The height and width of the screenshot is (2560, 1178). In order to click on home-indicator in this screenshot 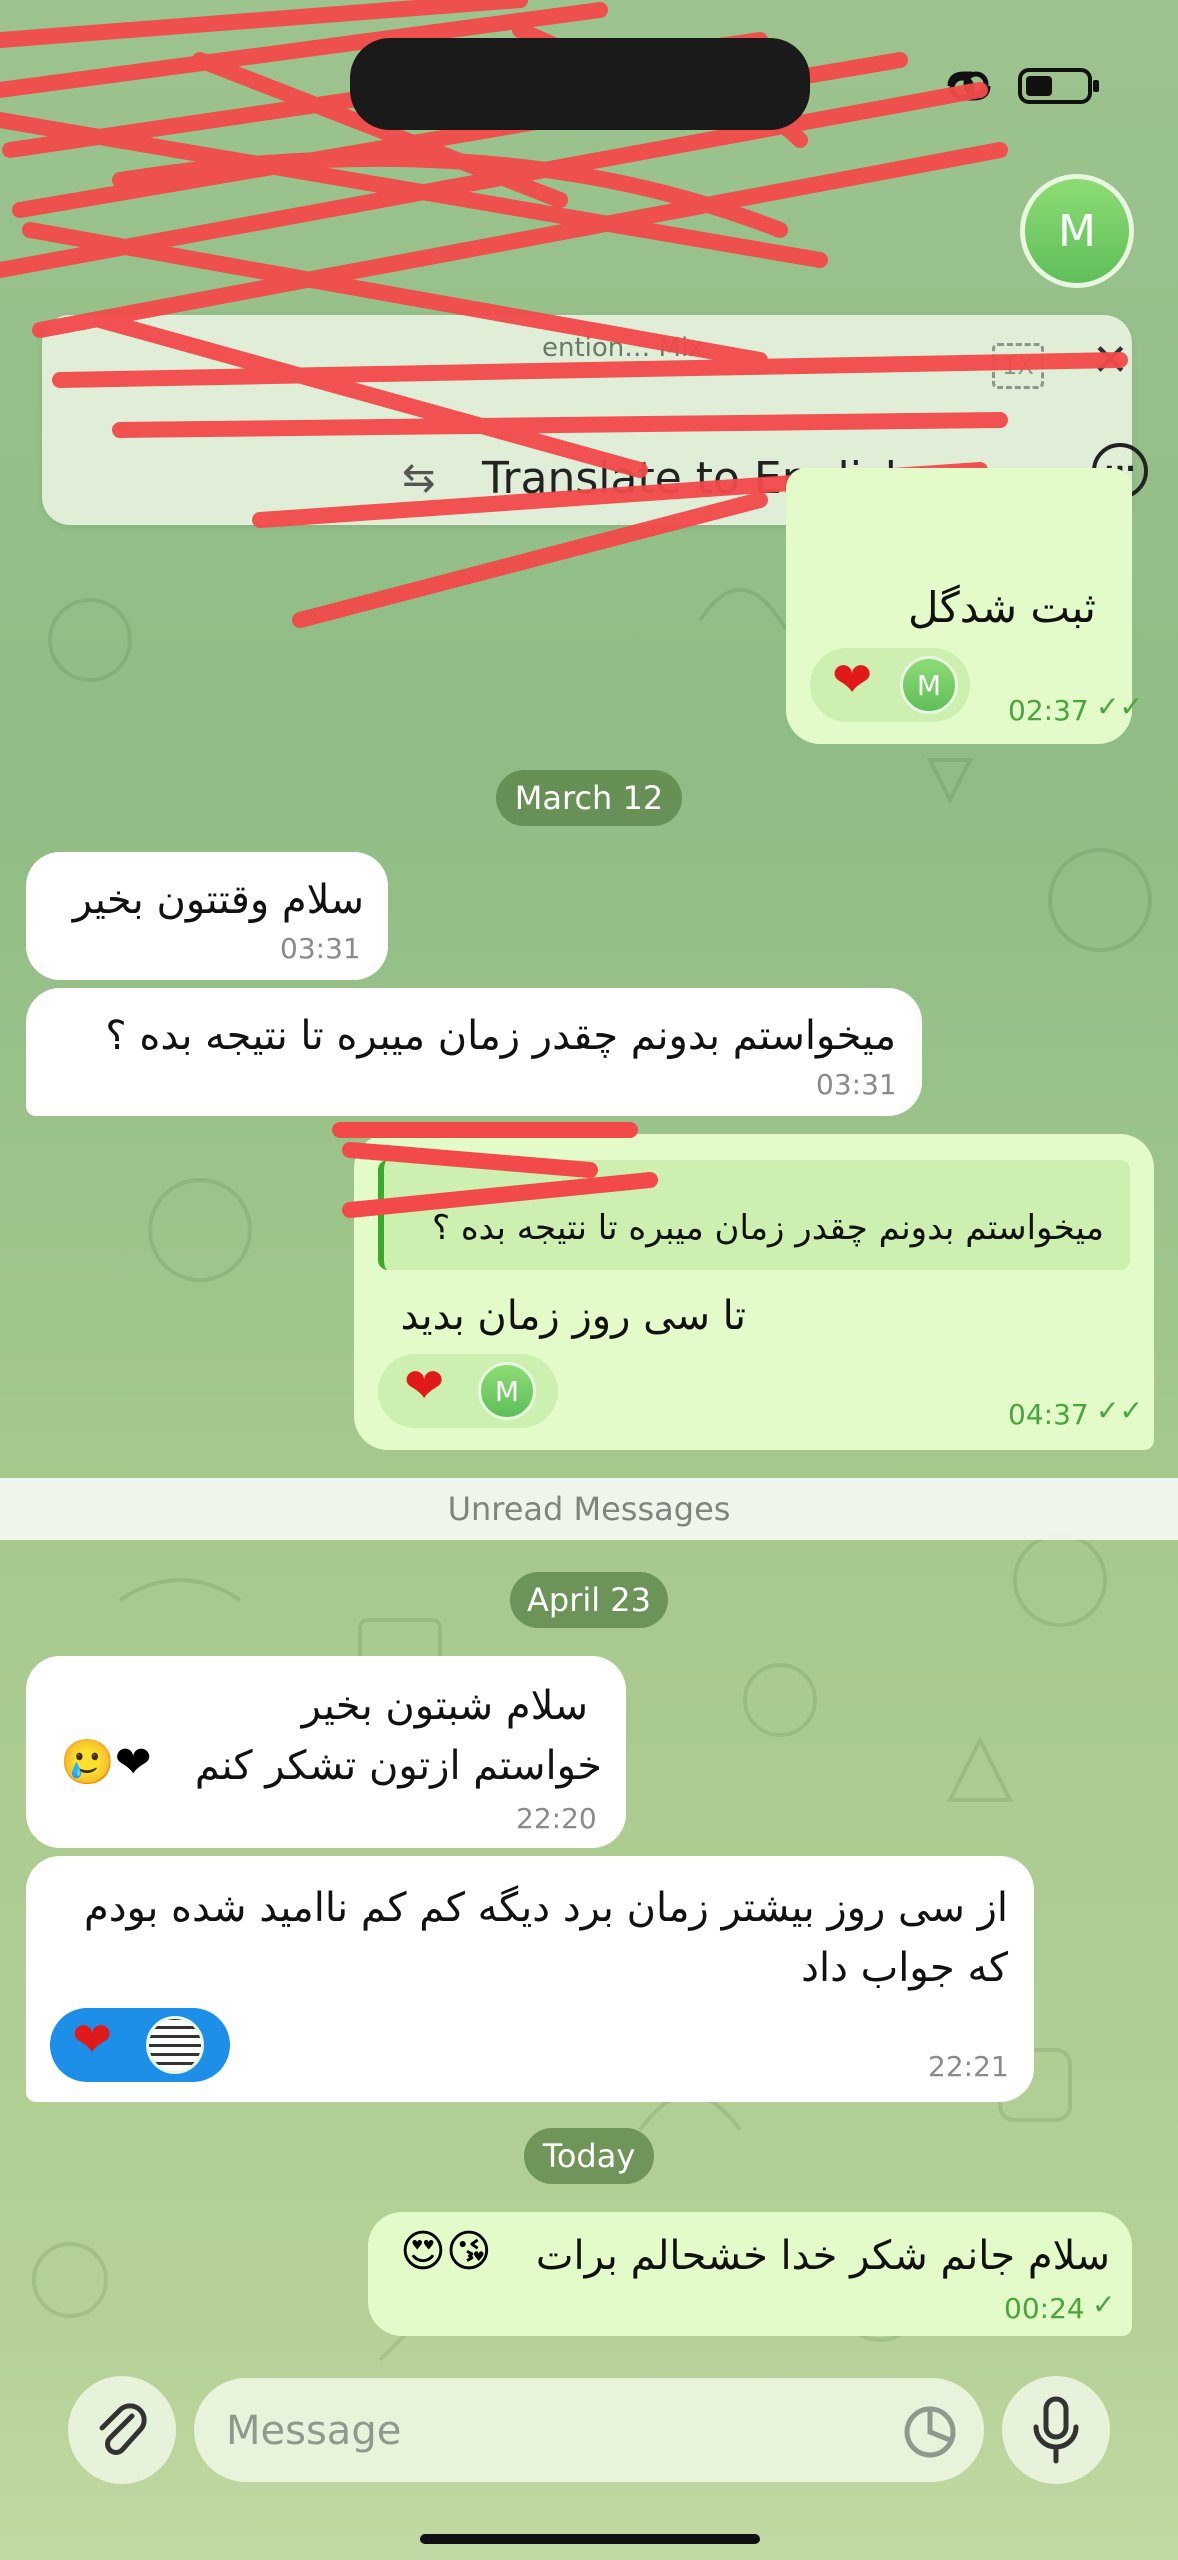, I will do `click(590, 2539)`.